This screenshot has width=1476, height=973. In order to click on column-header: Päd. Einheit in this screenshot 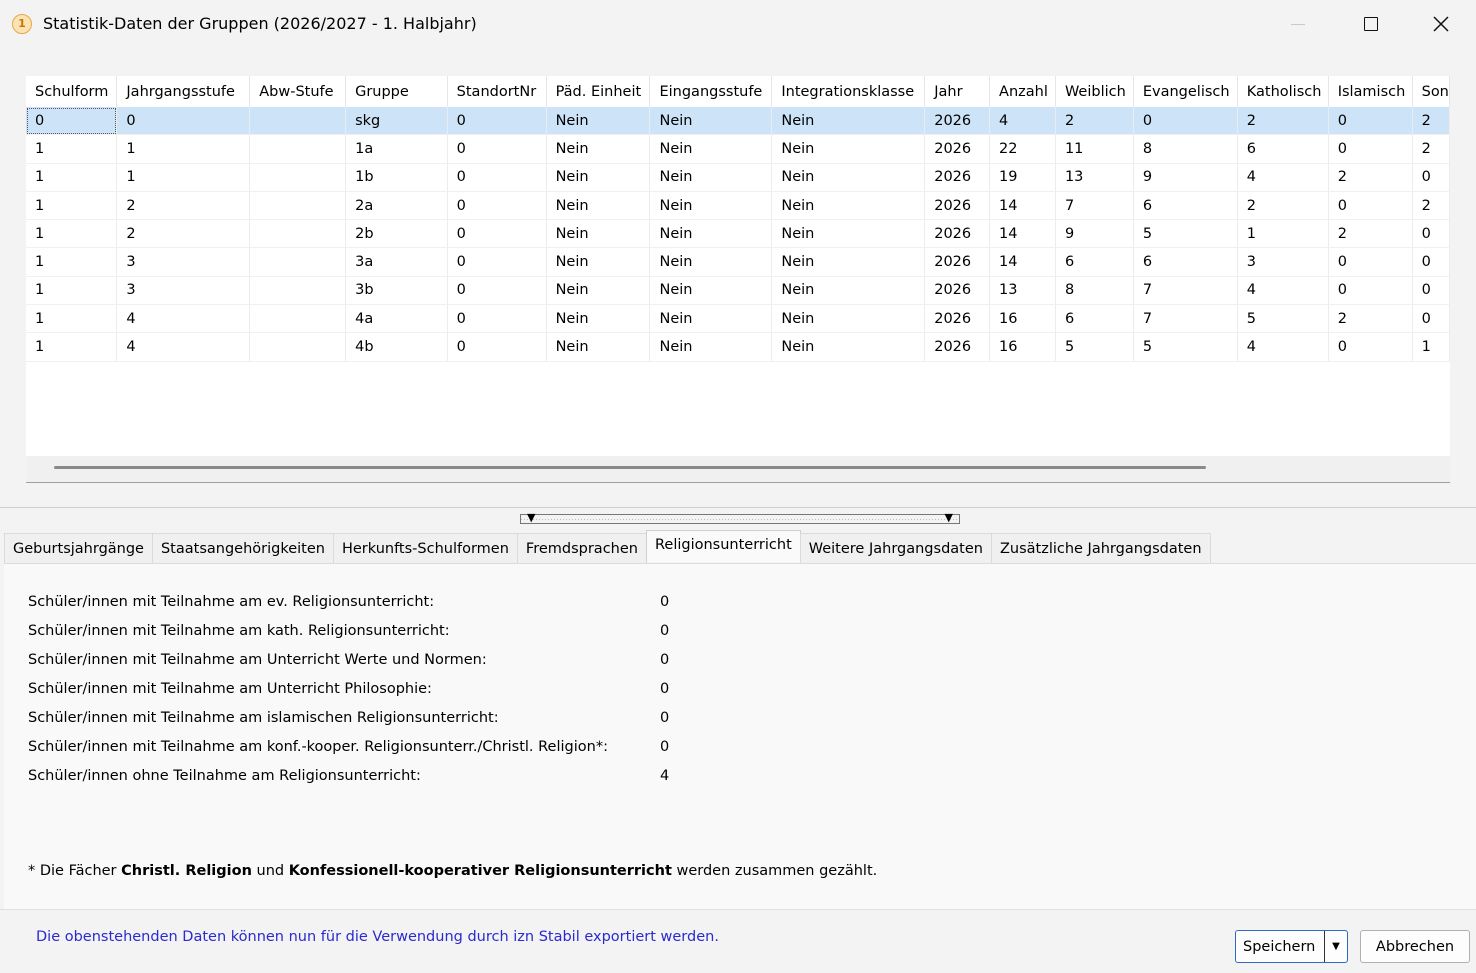, I will do `click(598, 91)`.